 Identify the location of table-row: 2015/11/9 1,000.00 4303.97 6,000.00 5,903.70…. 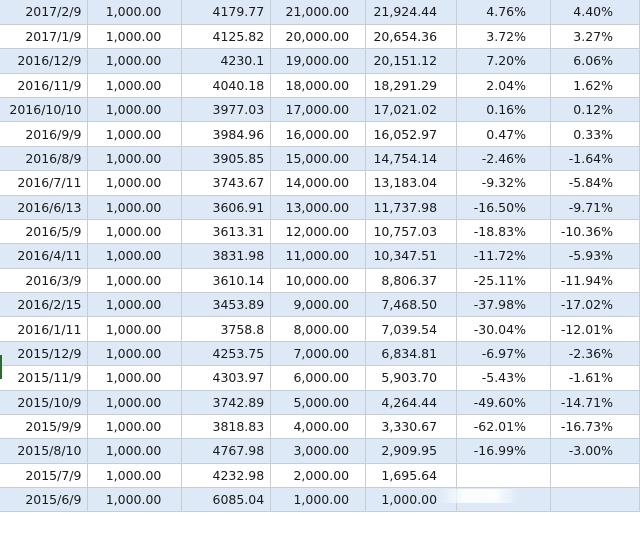
(320, 378).